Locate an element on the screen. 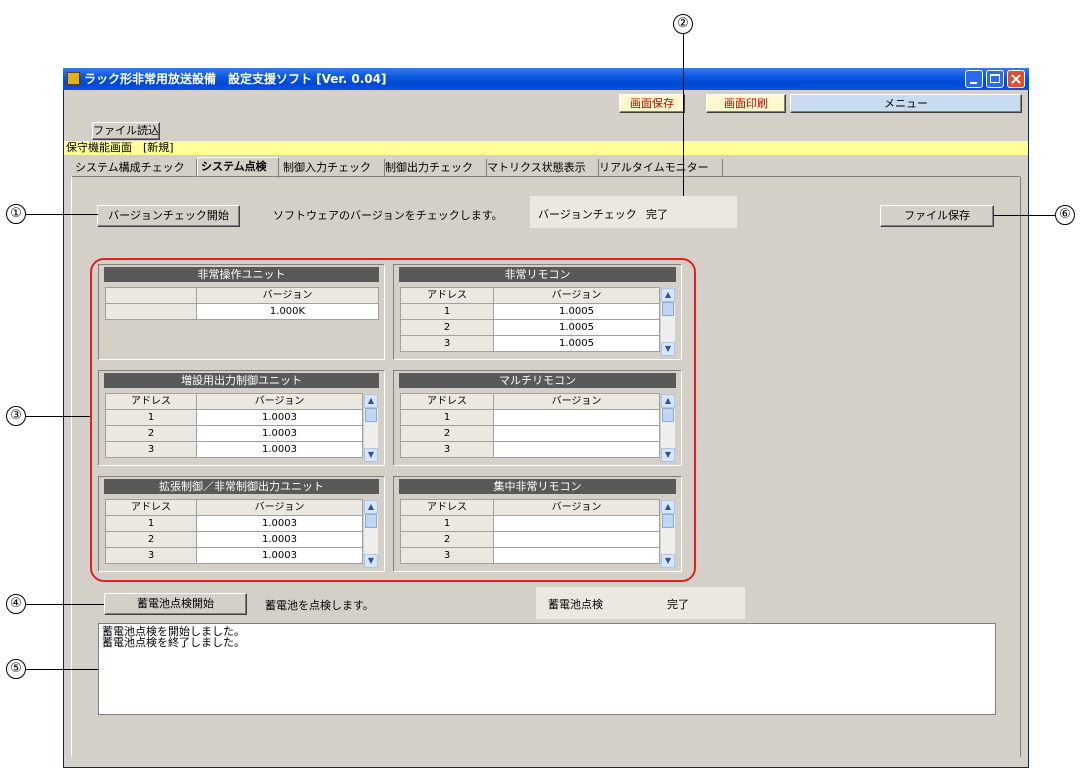 This screenshot has height=768, width=1081. version-check-status-value: 完了 is located at coordinates (657, 214).